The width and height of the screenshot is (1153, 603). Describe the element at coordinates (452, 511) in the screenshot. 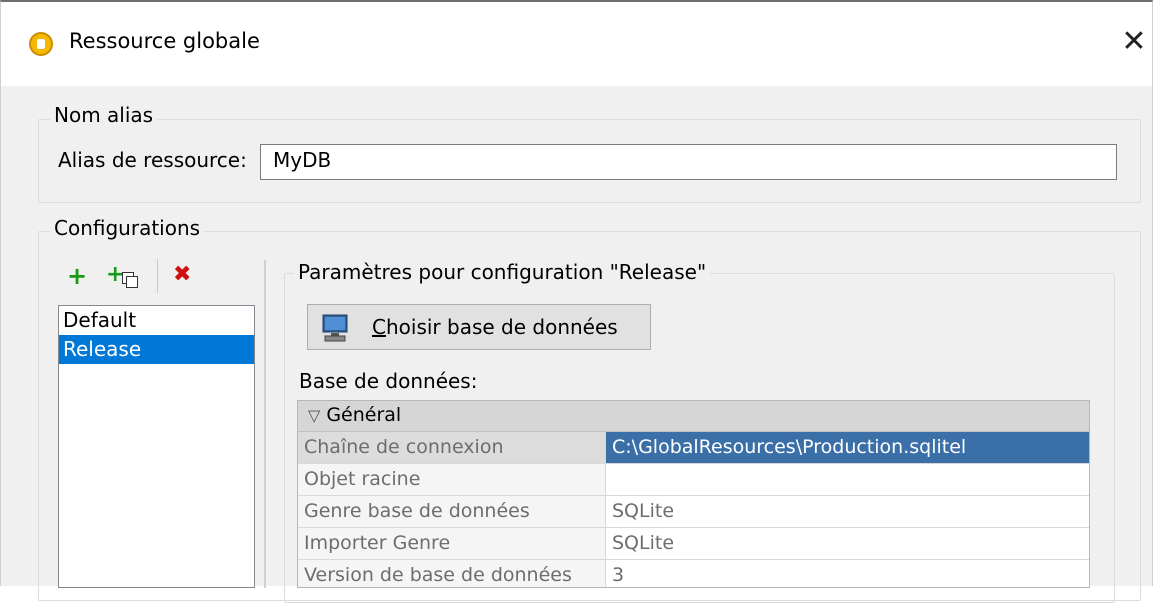

I see `property-key: Genre base de données` at that location.